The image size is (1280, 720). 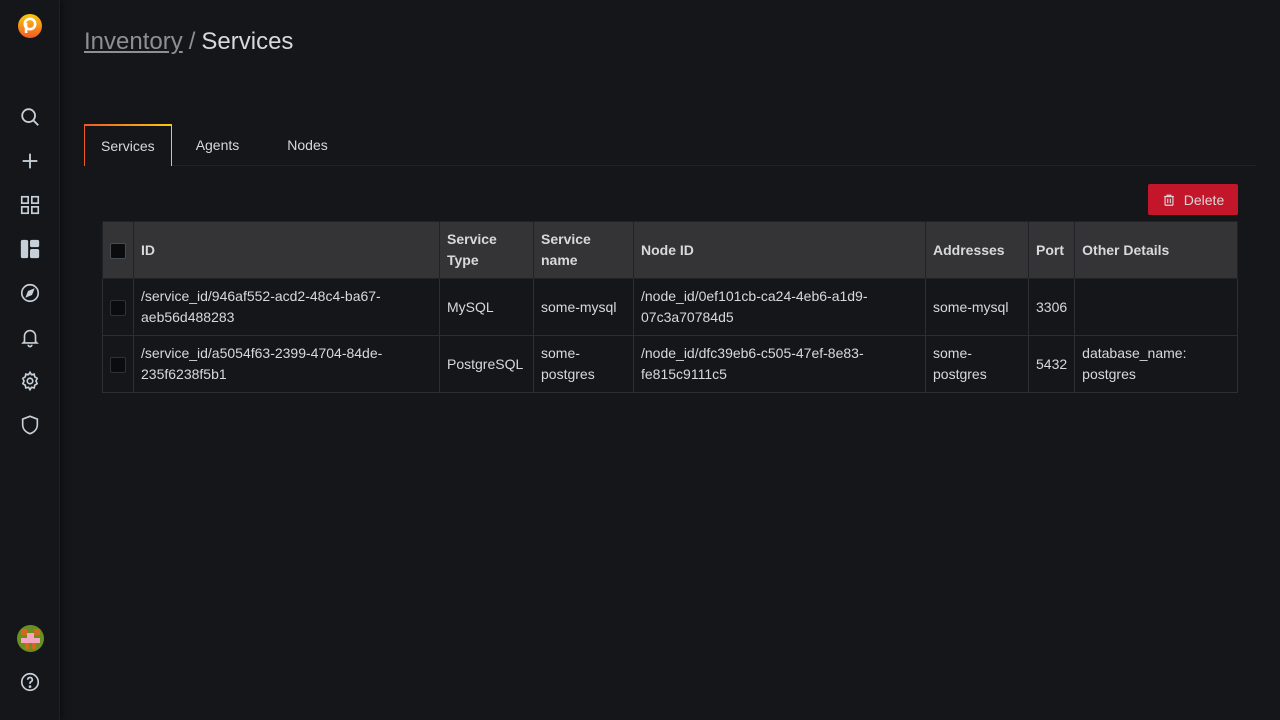 I want to click on help-icon, so click(x=30, y=682).